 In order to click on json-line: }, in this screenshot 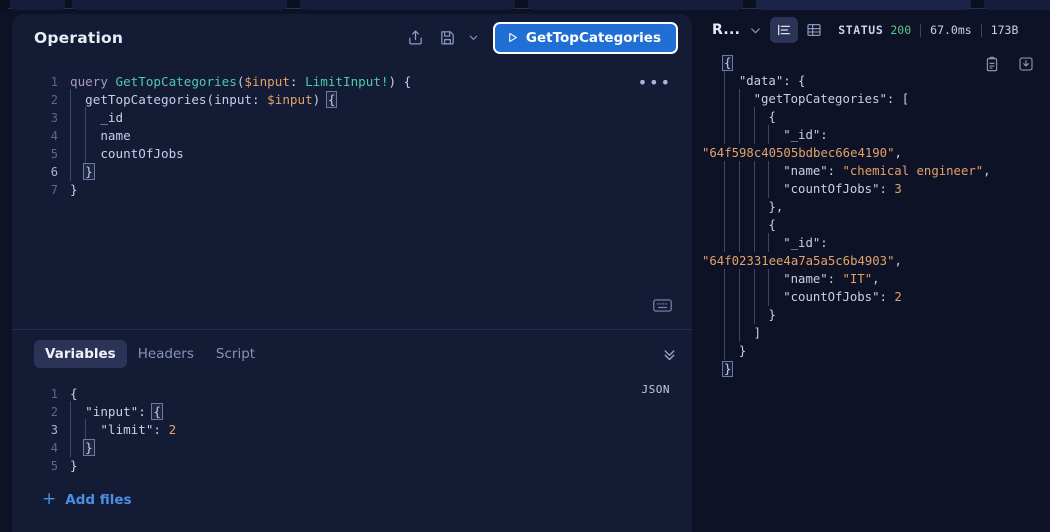, I will do `click(887, 206)`.